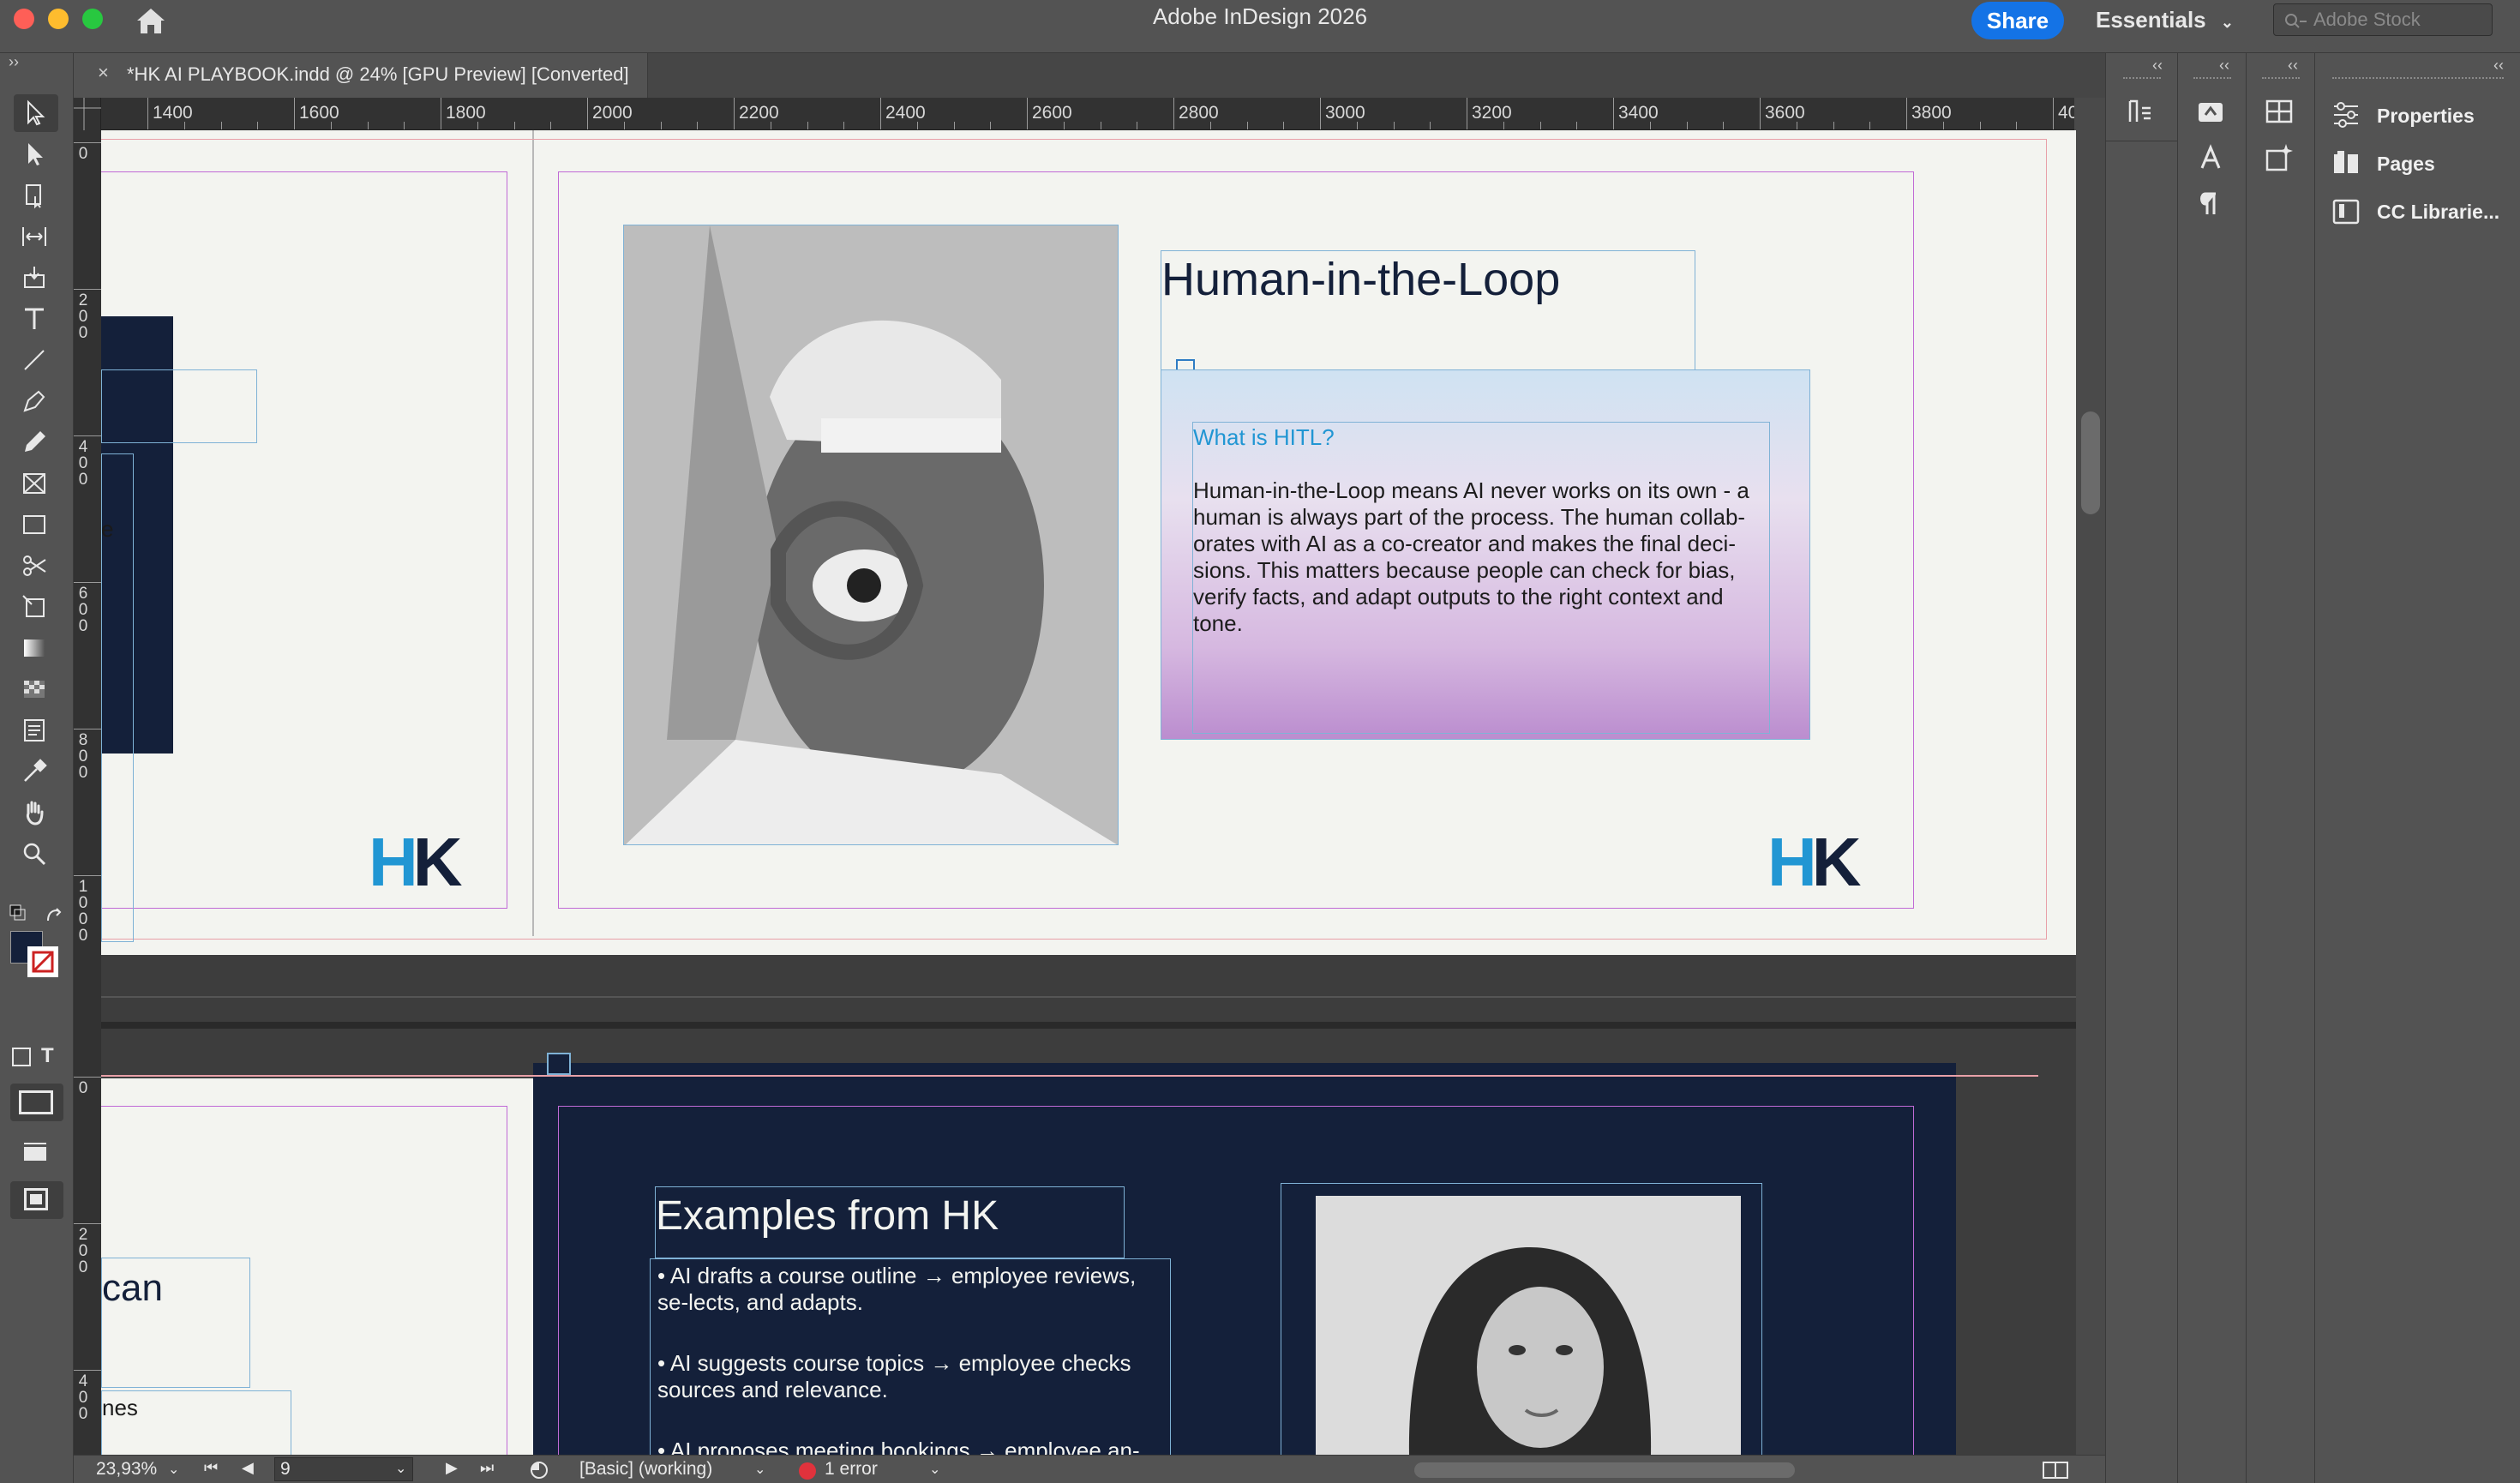 This screenshot has height=1483, width=2520. Describe the element at coordinates (1528, 1325) in the screenshot. I see `portrait-photo-woman` at that location.